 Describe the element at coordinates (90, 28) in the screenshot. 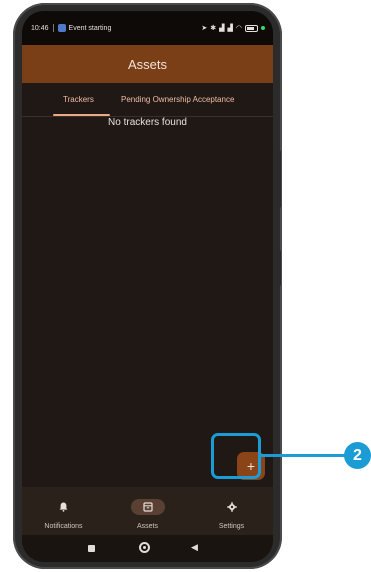

I see `status-notification-text: Event starting` at that location.